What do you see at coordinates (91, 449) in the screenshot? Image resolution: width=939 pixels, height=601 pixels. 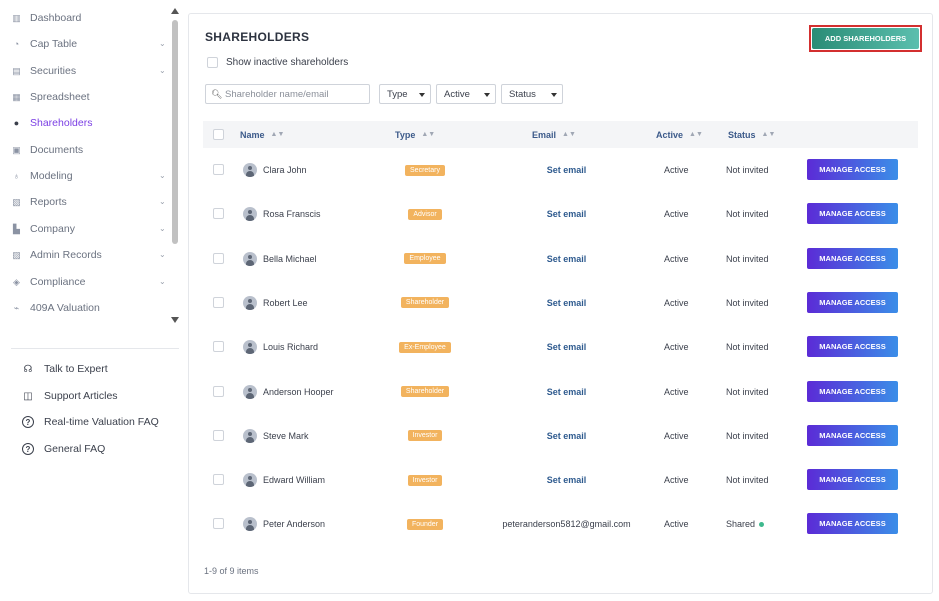 I see `help-link-general-faq: ? General FAQ` at bounding box center [91, 449].